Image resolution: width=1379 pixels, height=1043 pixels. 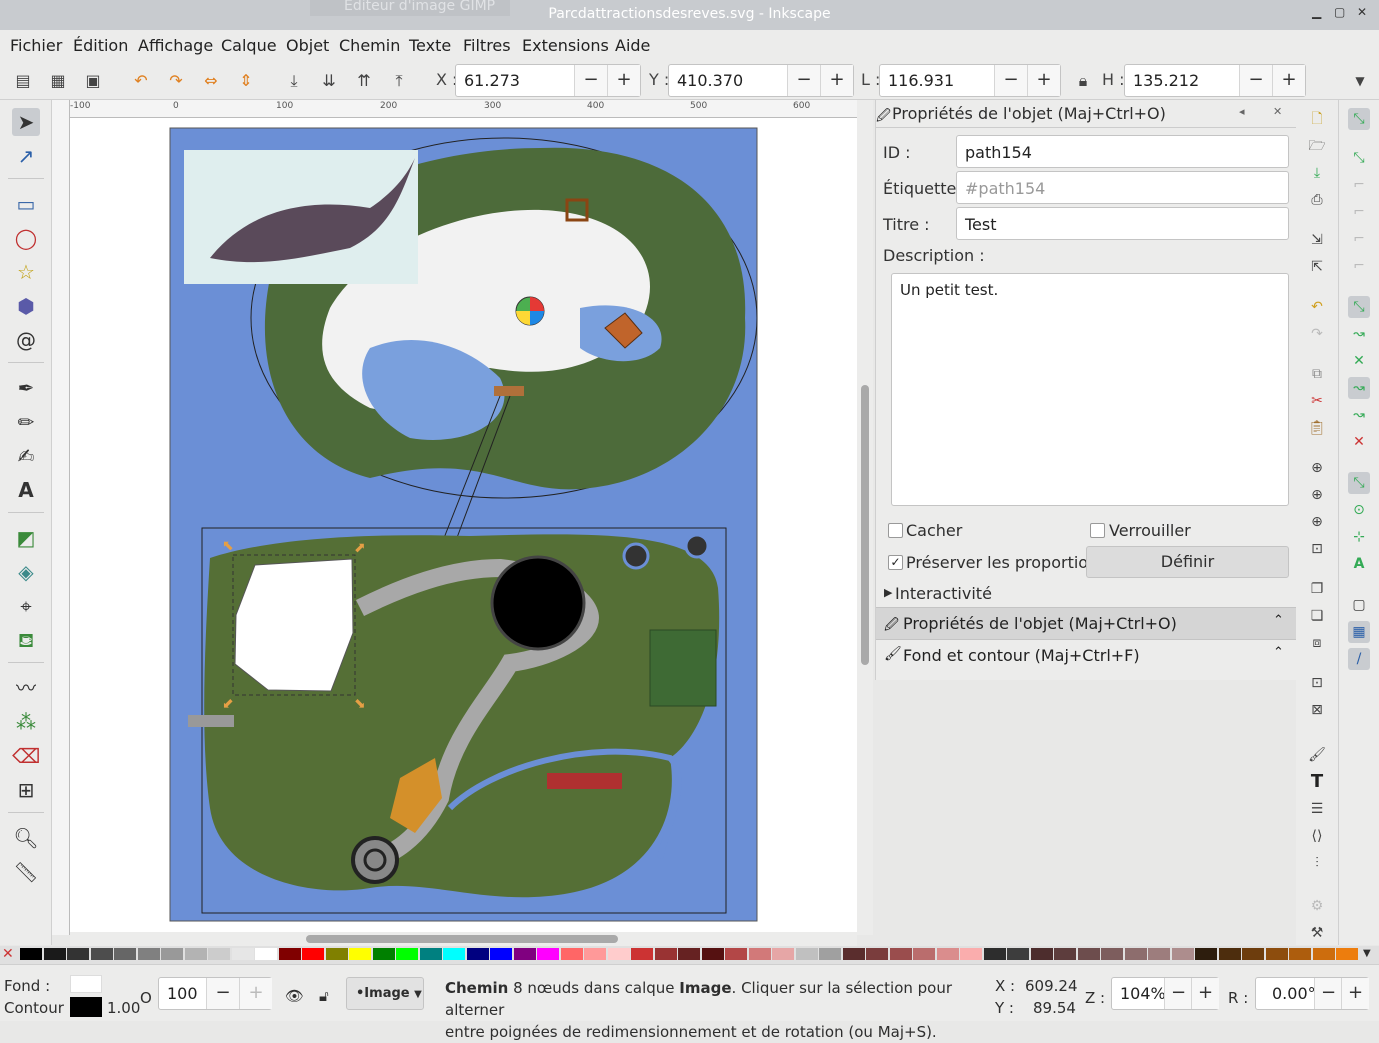 What do you see at coordinates (360, 548) in the screenshot?
I see `rotate-handle-icon: ⬈` at bounding box center [360, 548].